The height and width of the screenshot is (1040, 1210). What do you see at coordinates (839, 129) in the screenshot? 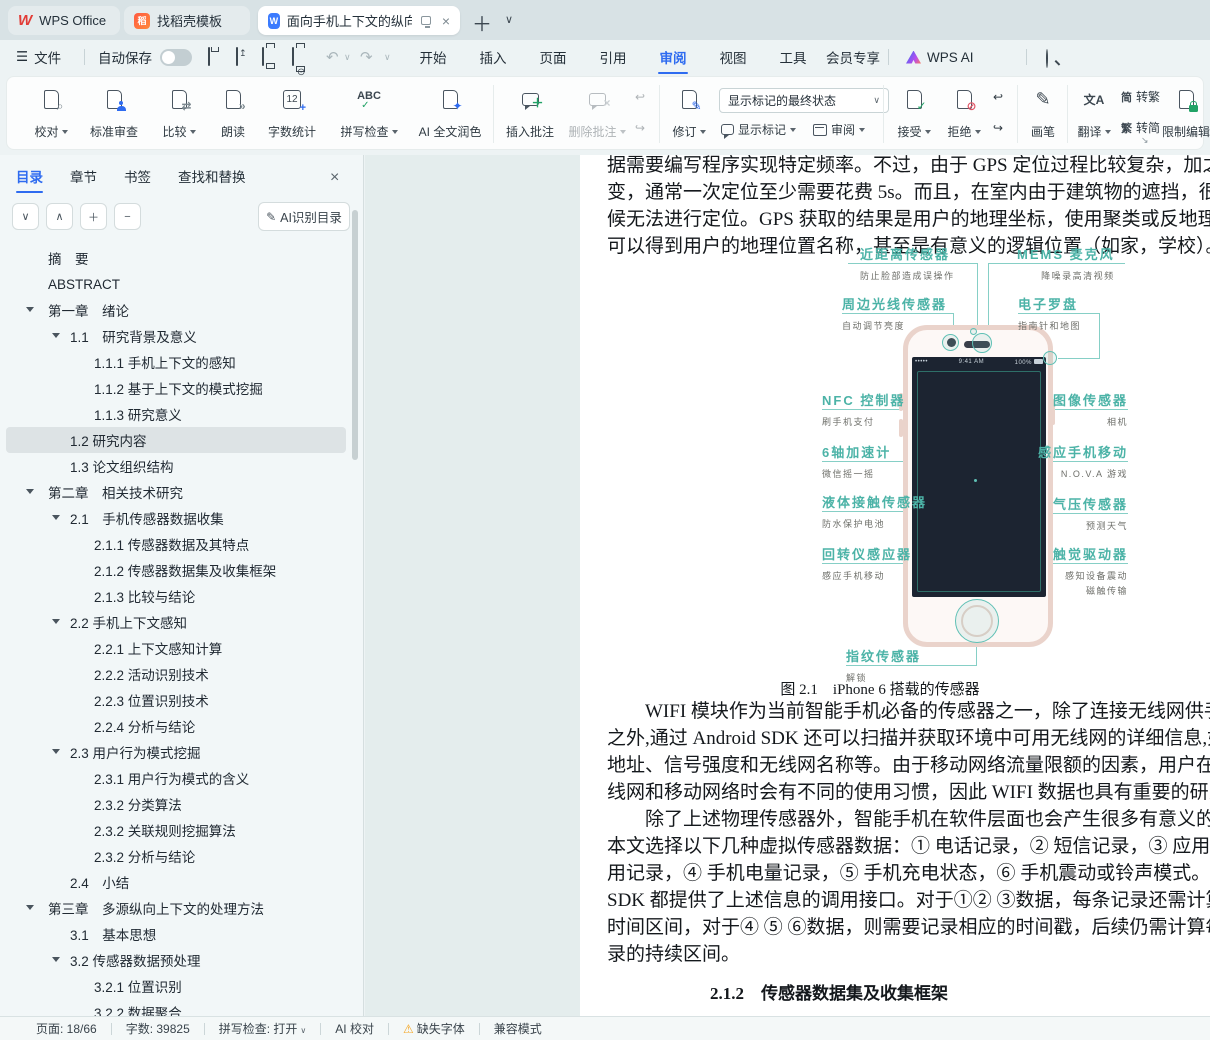
I see `review-pane-button: 审阅` at bounding box center [839, 129].